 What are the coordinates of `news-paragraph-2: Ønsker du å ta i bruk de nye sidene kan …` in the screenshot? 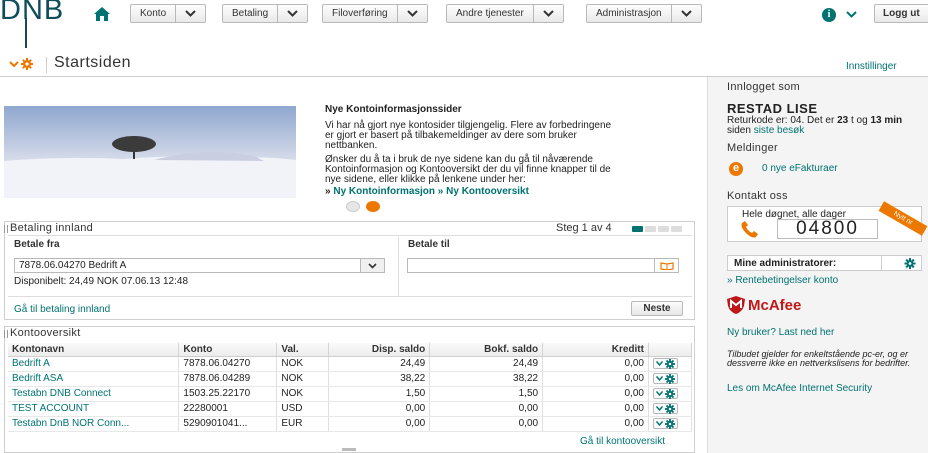 It's located at (468, 169).